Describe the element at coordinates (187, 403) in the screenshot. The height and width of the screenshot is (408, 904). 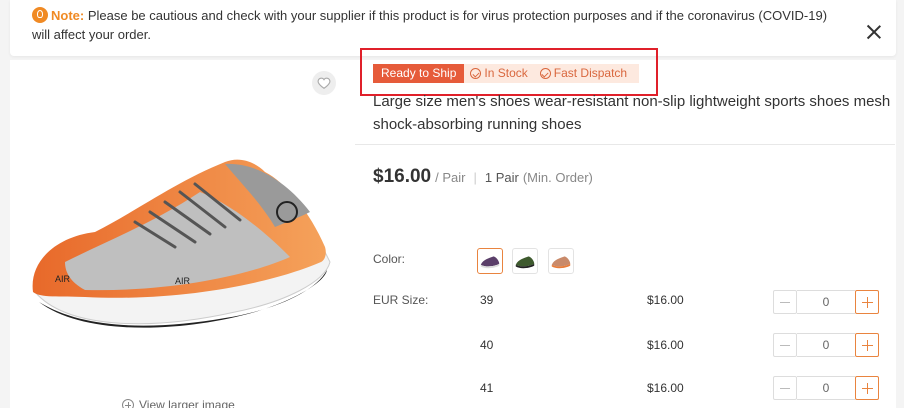
I see `view-larger-label: View larger image` at that location.